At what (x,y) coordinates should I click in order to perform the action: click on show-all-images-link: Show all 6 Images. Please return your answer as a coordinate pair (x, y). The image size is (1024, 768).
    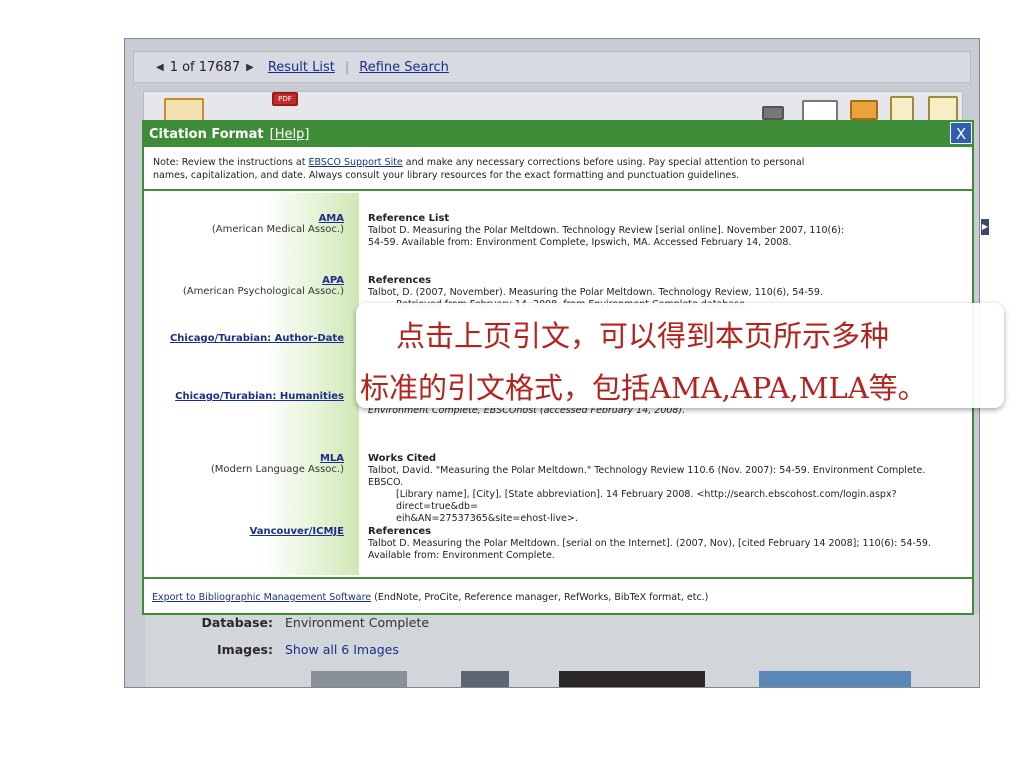
    Looking at the image, I should click on (342, 649).